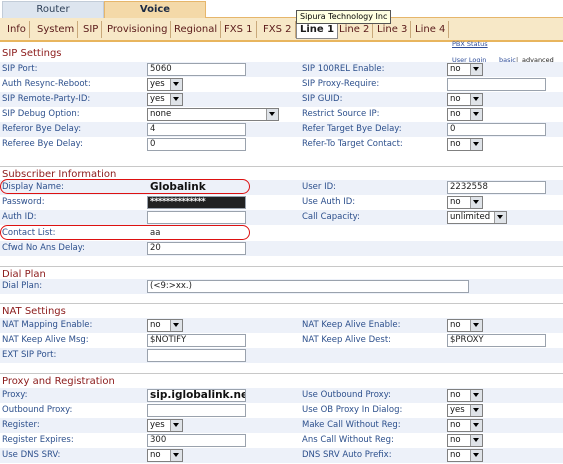 The image size is (563, 464). Describe the element at coordinates (331, 217) in the screenshot. I see `call-capacity-label: Call Capacity:` at that location.